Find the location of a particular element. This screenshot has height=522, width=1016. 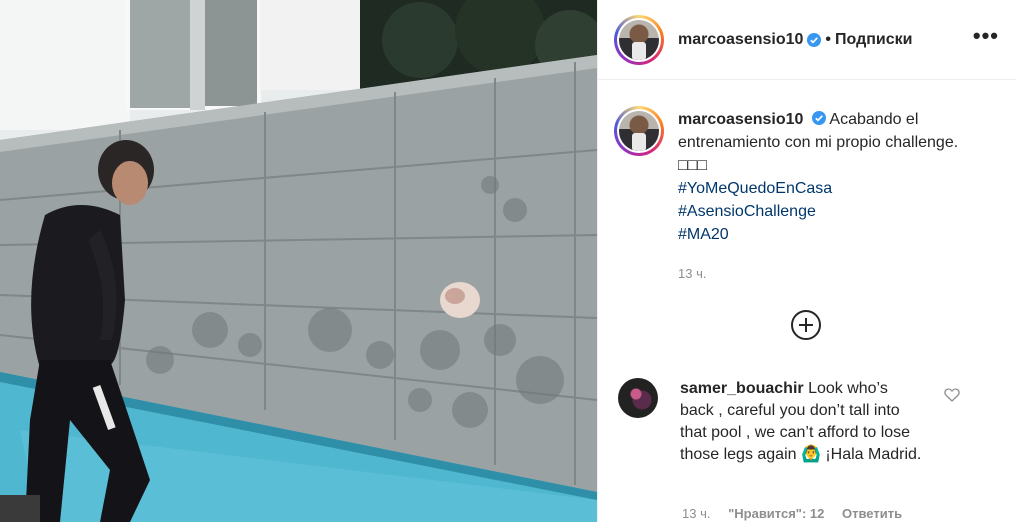

caption-timestamp: 13 ч. is located at coordinates (828, 273).